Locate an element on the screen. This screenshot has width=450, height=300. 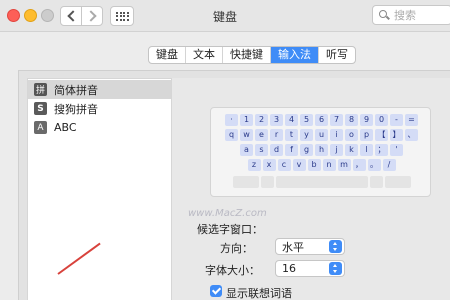
show-all-button is located at coordinates (122, 16).